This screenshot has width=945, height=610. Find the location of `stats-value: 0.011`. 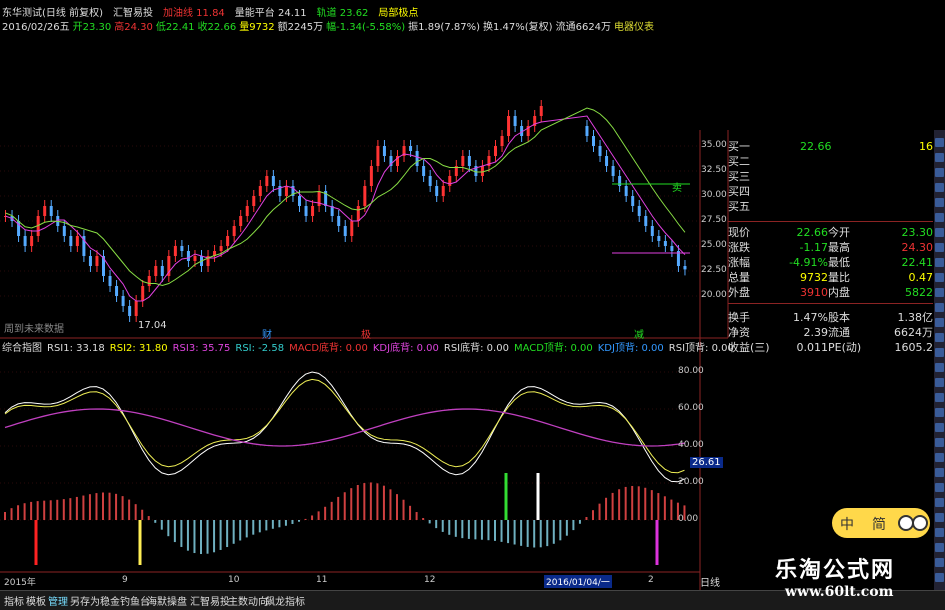

stats-value: 0.011 is located at coordinates (812, 347).